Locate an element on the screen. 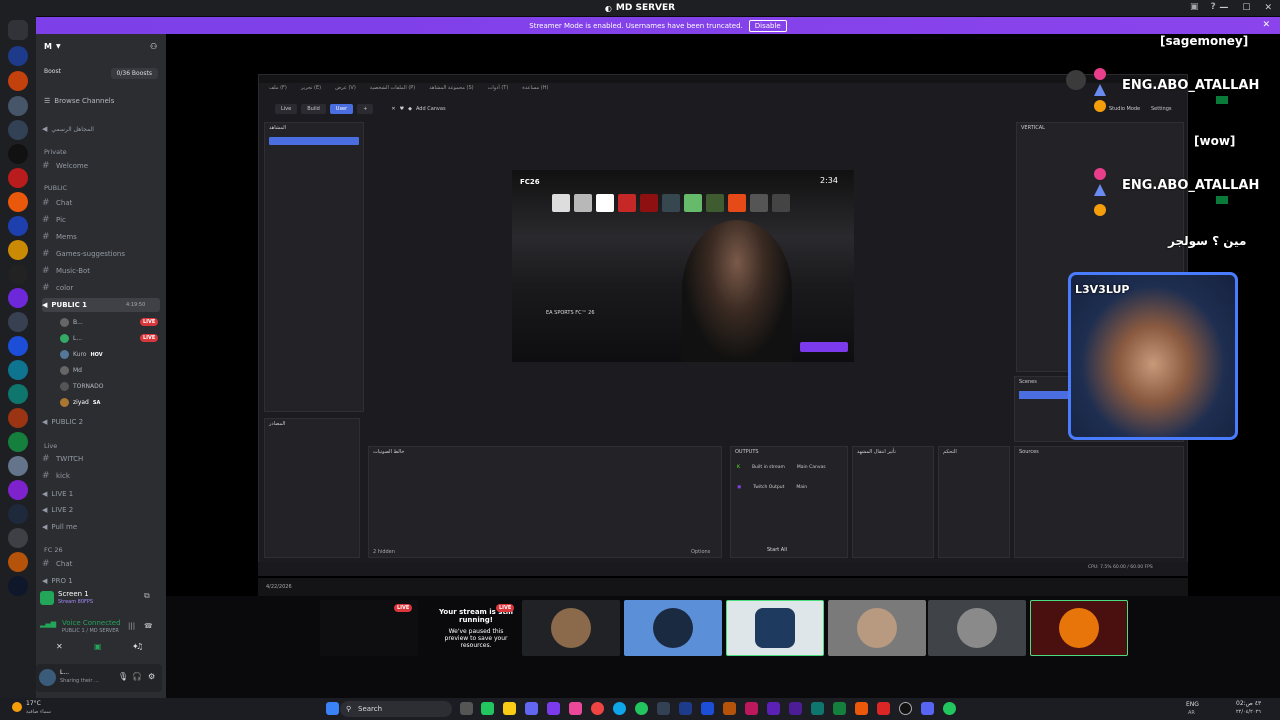 The height and width of the screenshot is (720, 1280). voice-user: Md is located at coordinates (71, 370).